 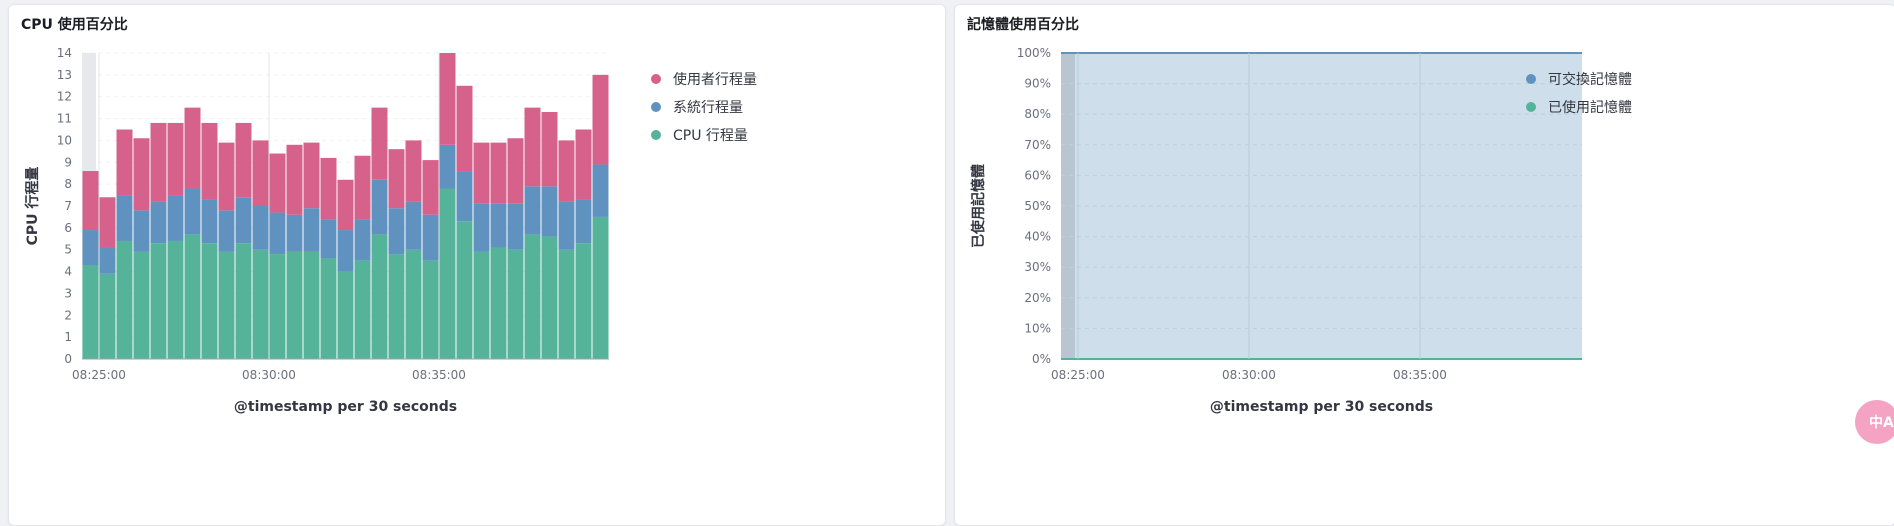 What do you see at coordinates (68, 228) in the screenshot?
I see `y-tick-label: 6` at bounding box center [68, 228].